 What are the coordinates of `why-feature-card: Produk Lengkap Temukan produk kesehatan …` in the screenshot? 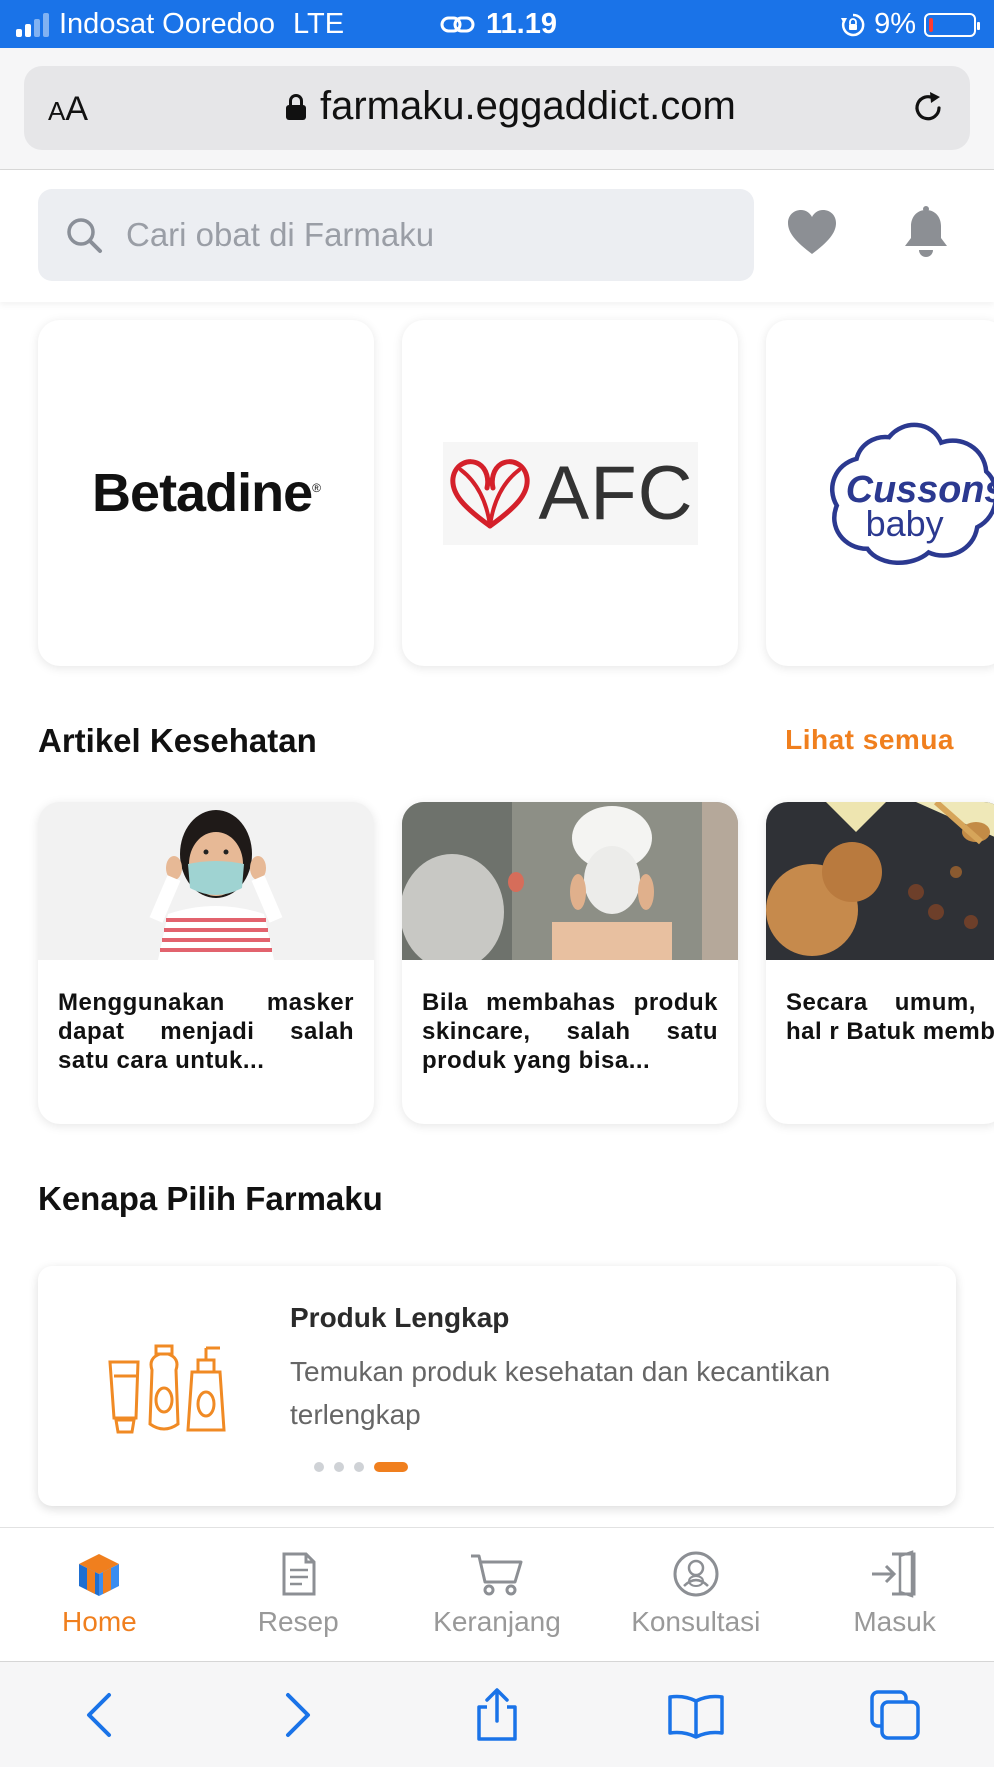 It's located at (497, 1386).